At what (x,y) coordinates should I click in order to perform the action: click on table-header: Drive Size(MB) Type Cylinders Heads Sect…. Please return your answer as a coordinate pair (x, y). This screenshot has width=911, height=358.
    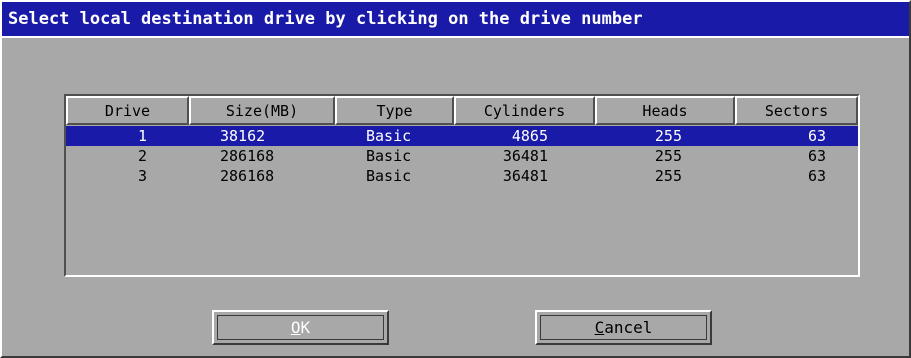
    Looking at the image, I should click on (462, 110).